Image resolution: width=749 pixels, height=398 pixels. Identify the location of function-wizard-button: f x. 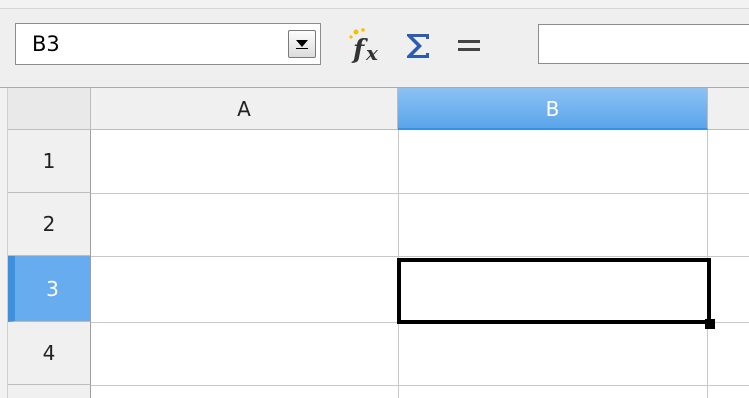
(369, 46).